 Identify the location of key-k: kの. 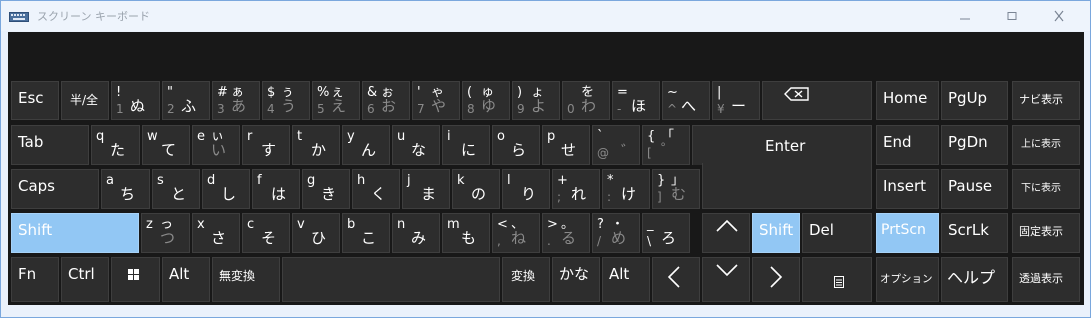
(476, 189).